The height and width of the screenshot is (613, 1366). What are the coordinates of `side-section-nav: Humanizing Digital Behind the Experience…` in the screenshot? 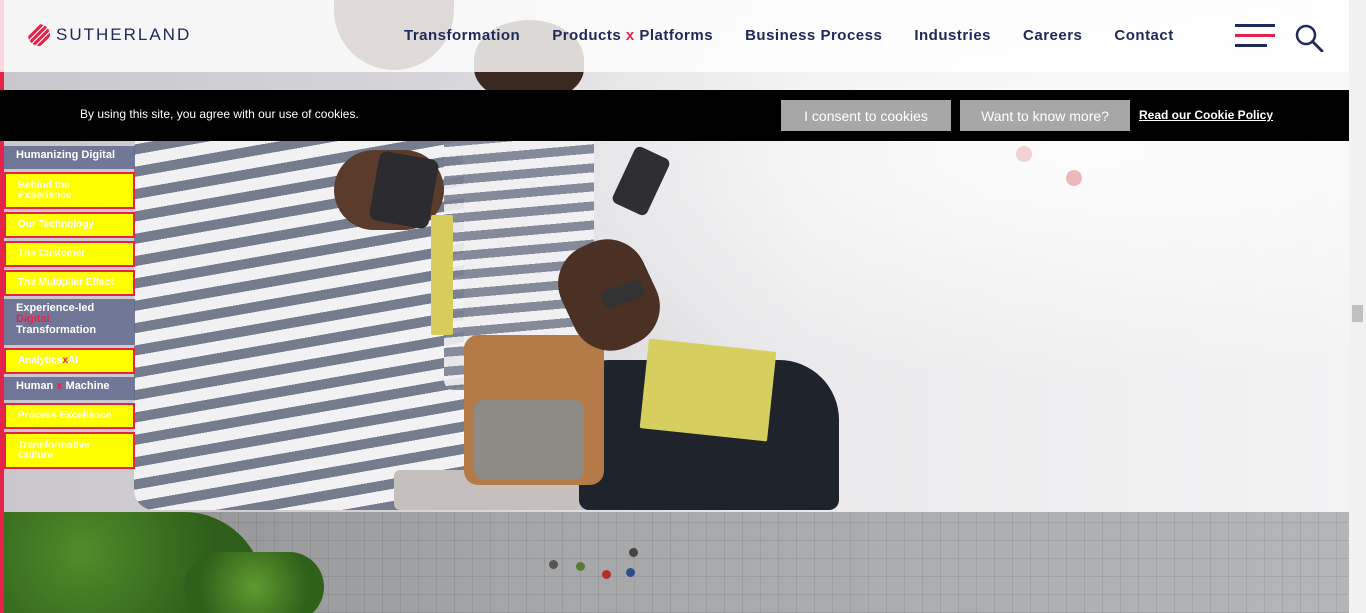 It's located at (69, 309).